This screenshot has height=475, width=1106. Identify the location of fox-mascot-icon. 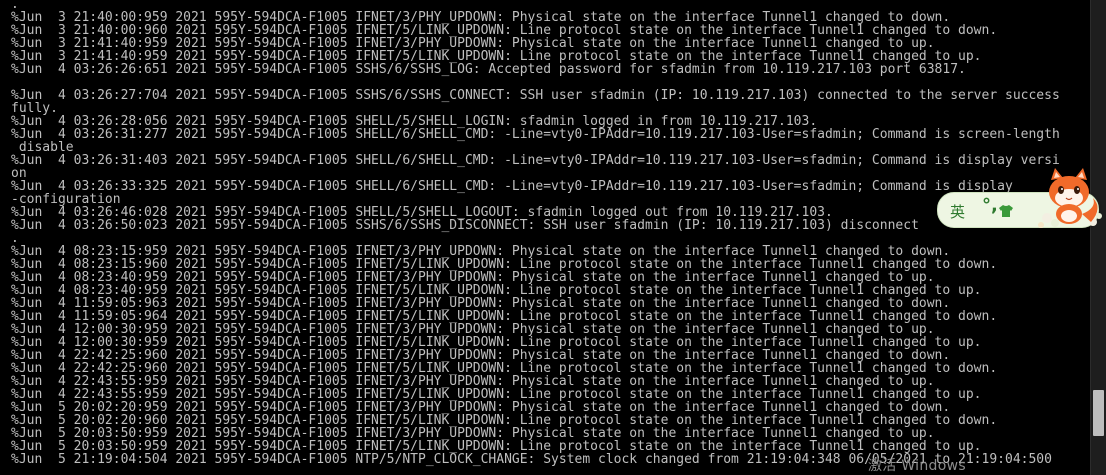
(1069, 201).